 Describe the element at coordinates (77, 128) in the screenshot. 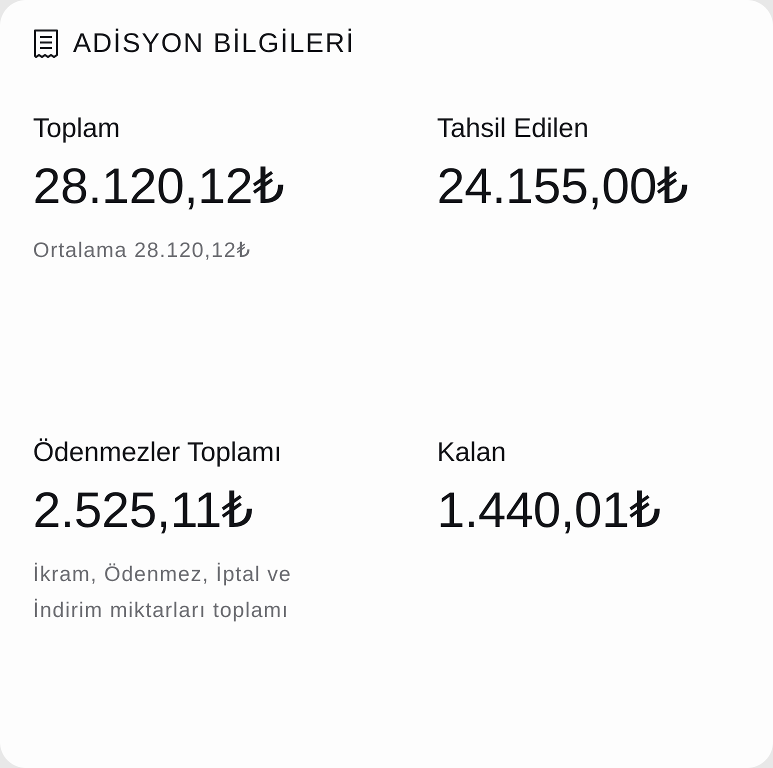

I see `stat-label: Toplam` at that location.